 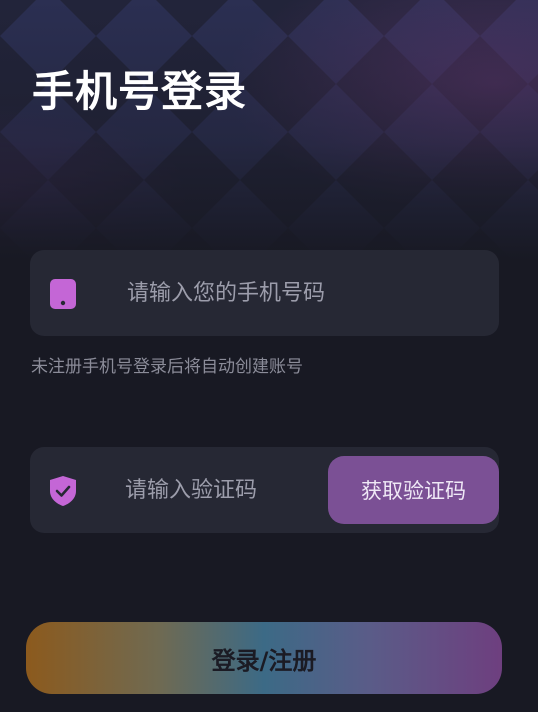 I want to click on signup-hint: 未注册手机号登录后将自动创建账号, so click(x=167, y=367).